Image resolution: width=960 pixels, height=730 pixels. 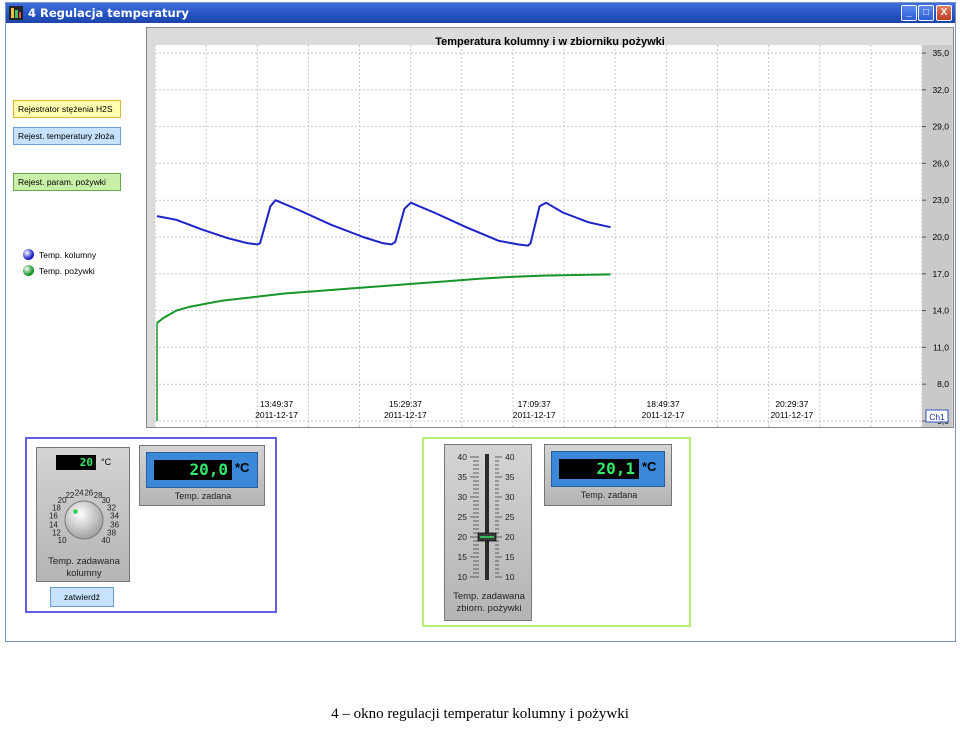 I want to click on minimize-button: _, so click(x=909, y=13).